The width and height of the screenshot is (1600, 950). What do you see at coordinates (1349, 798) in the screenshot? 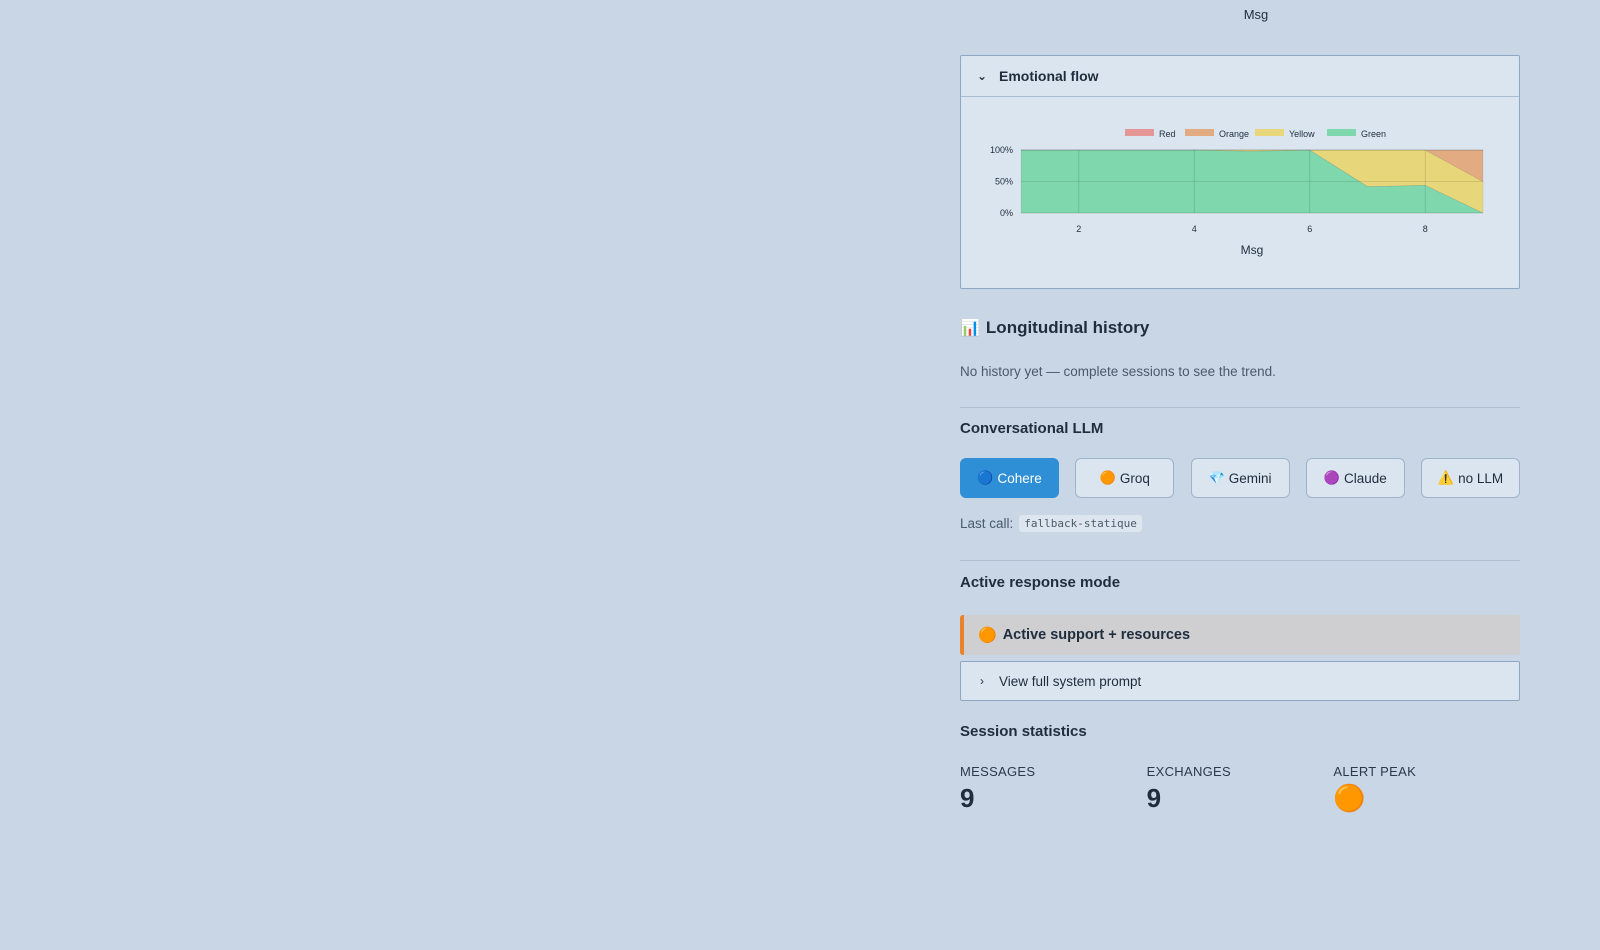
I see `alert-peak-icon: 🟠` at bounding box center [1349, 798].